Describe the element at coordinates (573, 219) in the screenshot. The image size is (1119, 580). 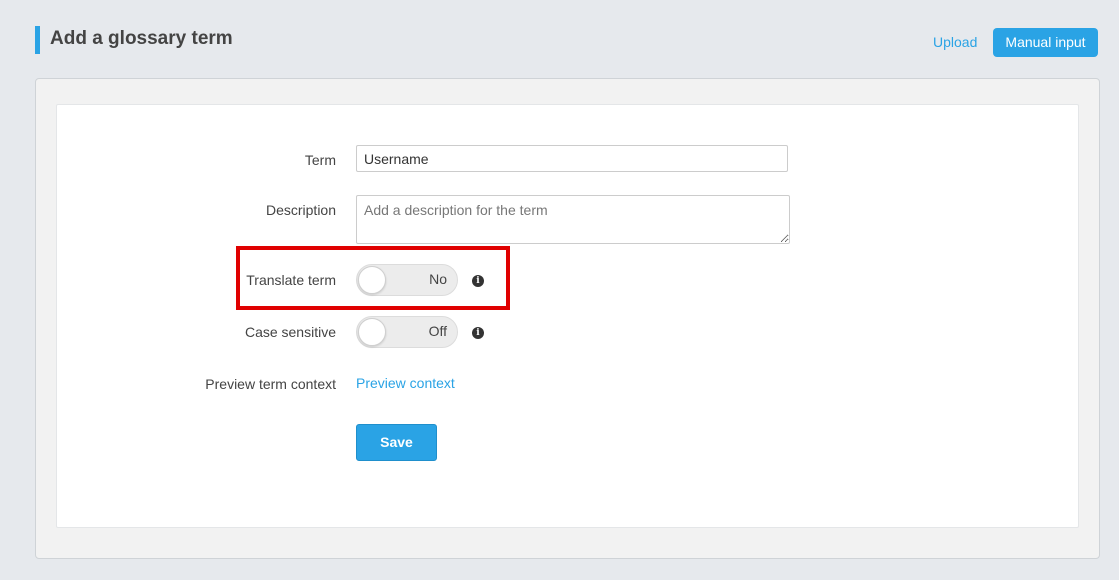
I see `description-textarea` at that location.